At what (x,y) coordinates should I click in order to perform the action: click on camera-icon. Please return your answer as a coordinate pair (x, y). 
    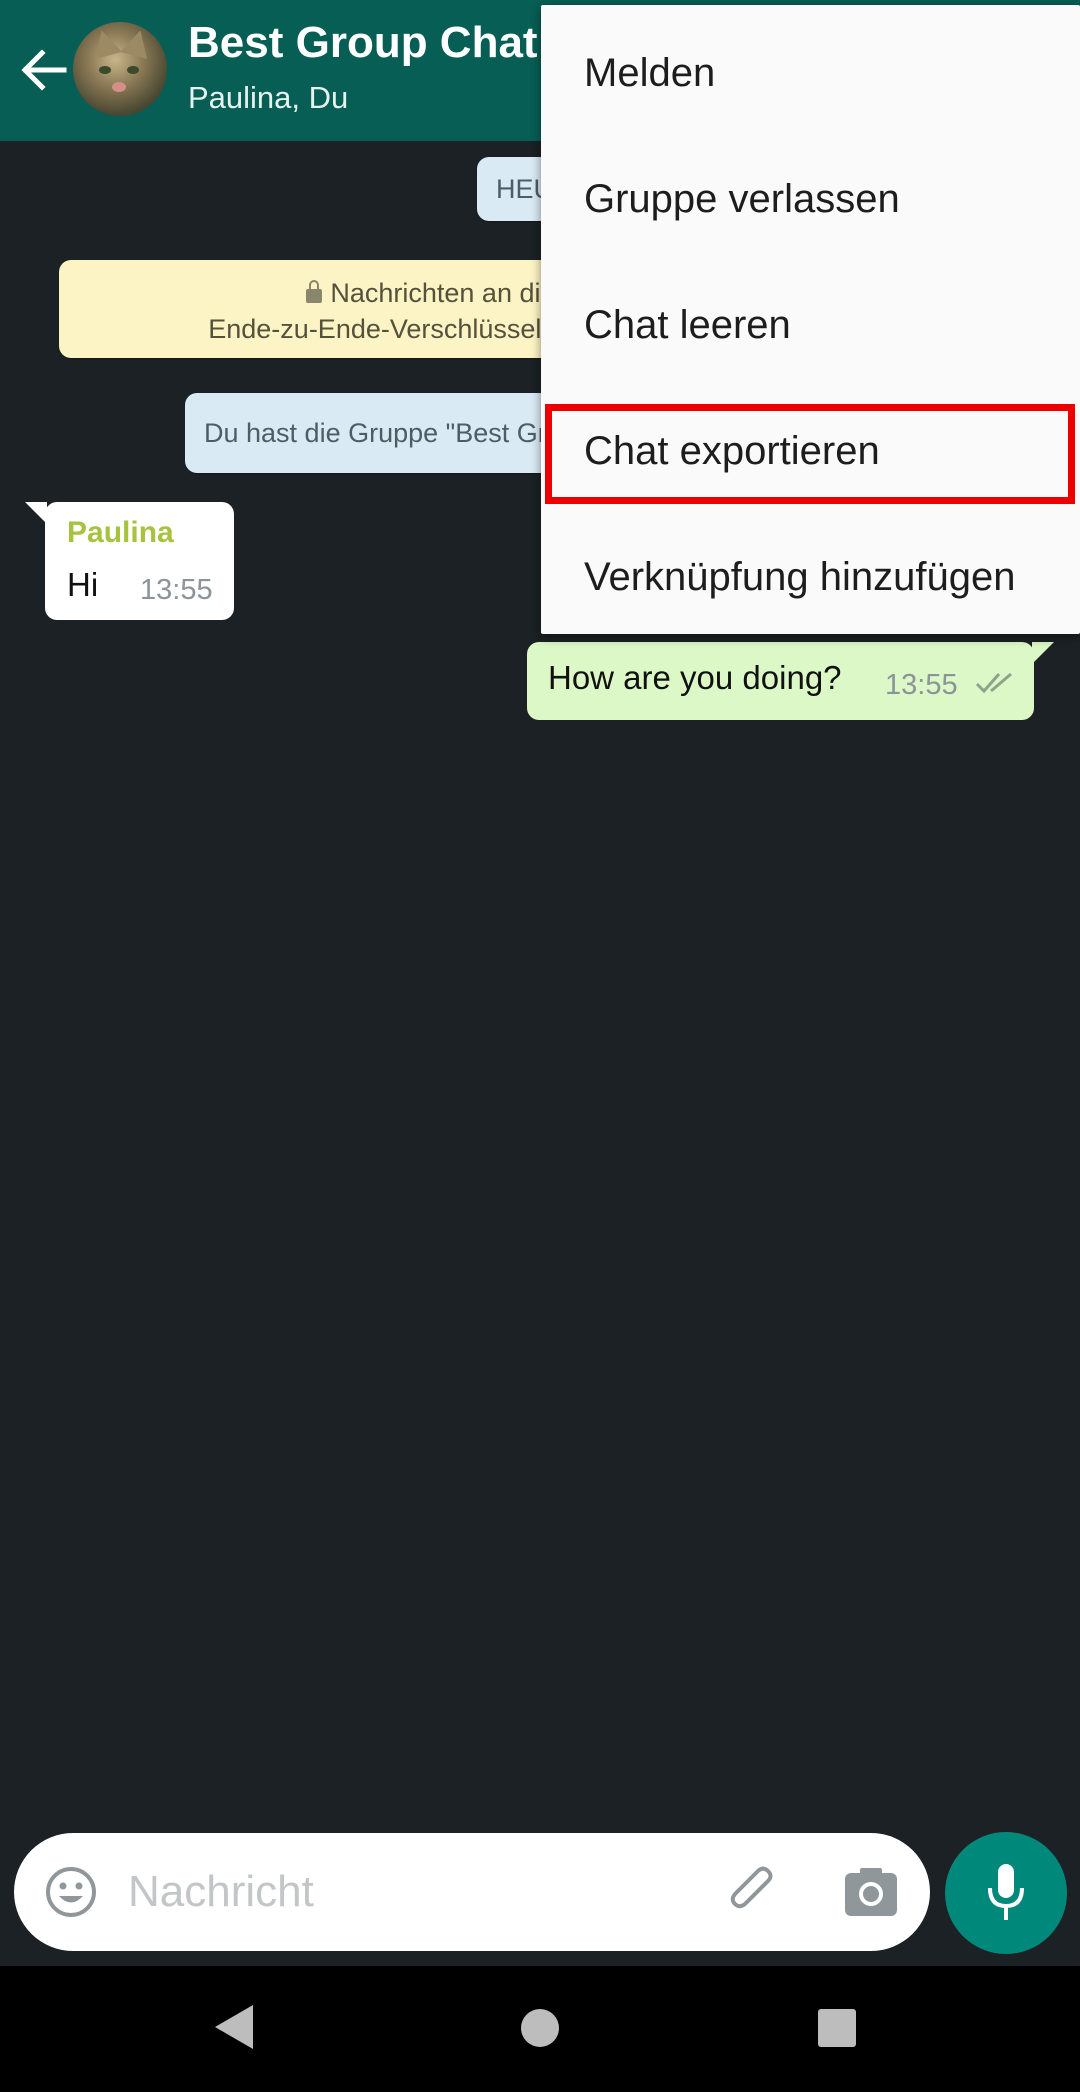
    Looking at the image, I should click on (871, 1892).